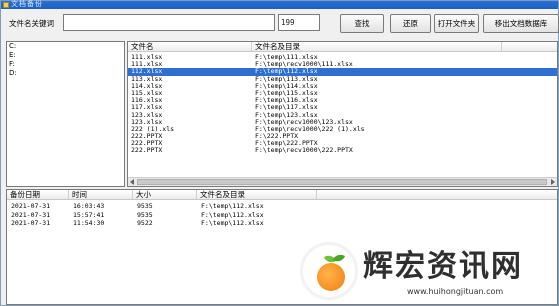 The width and height of the screenshot is (559, 306). Describe the element at coordinates (27, 4) in the screenshot. I see `window-title: 文档备份` at that location.